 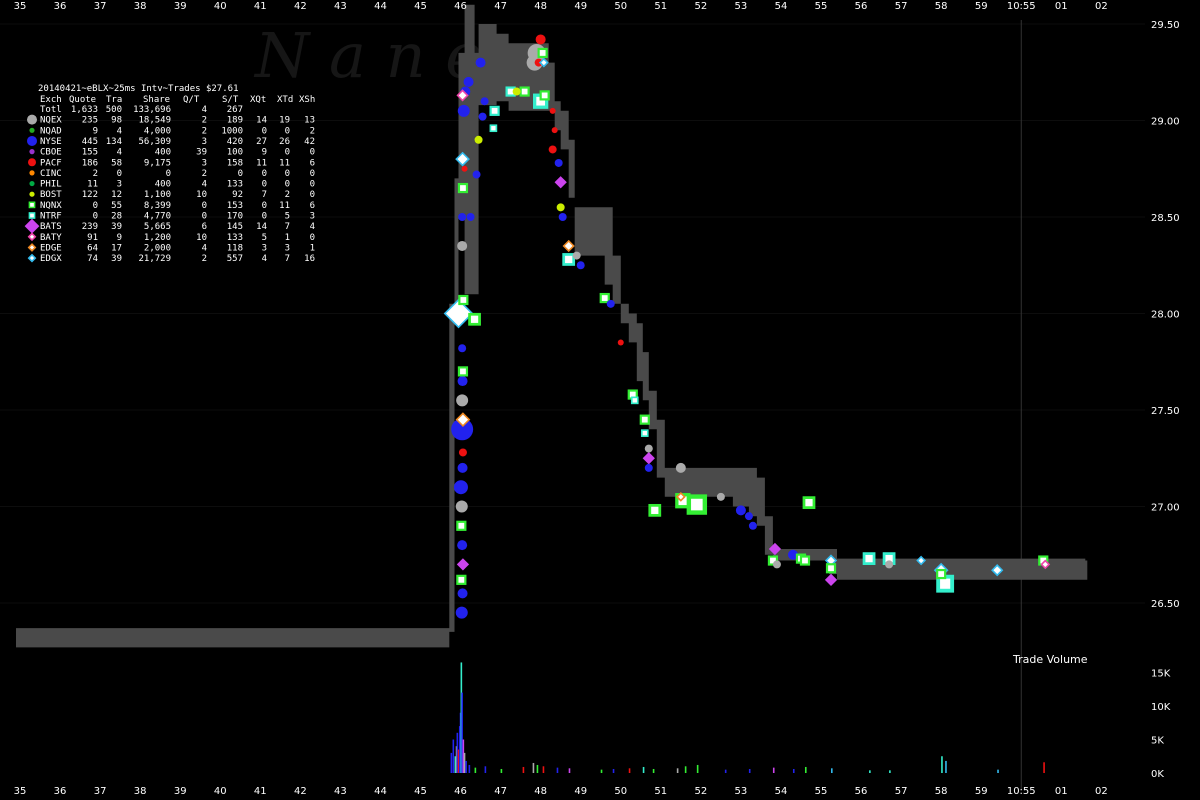 I want to click on time-tick-label-bottom: 53, so click(x=741, y=791).